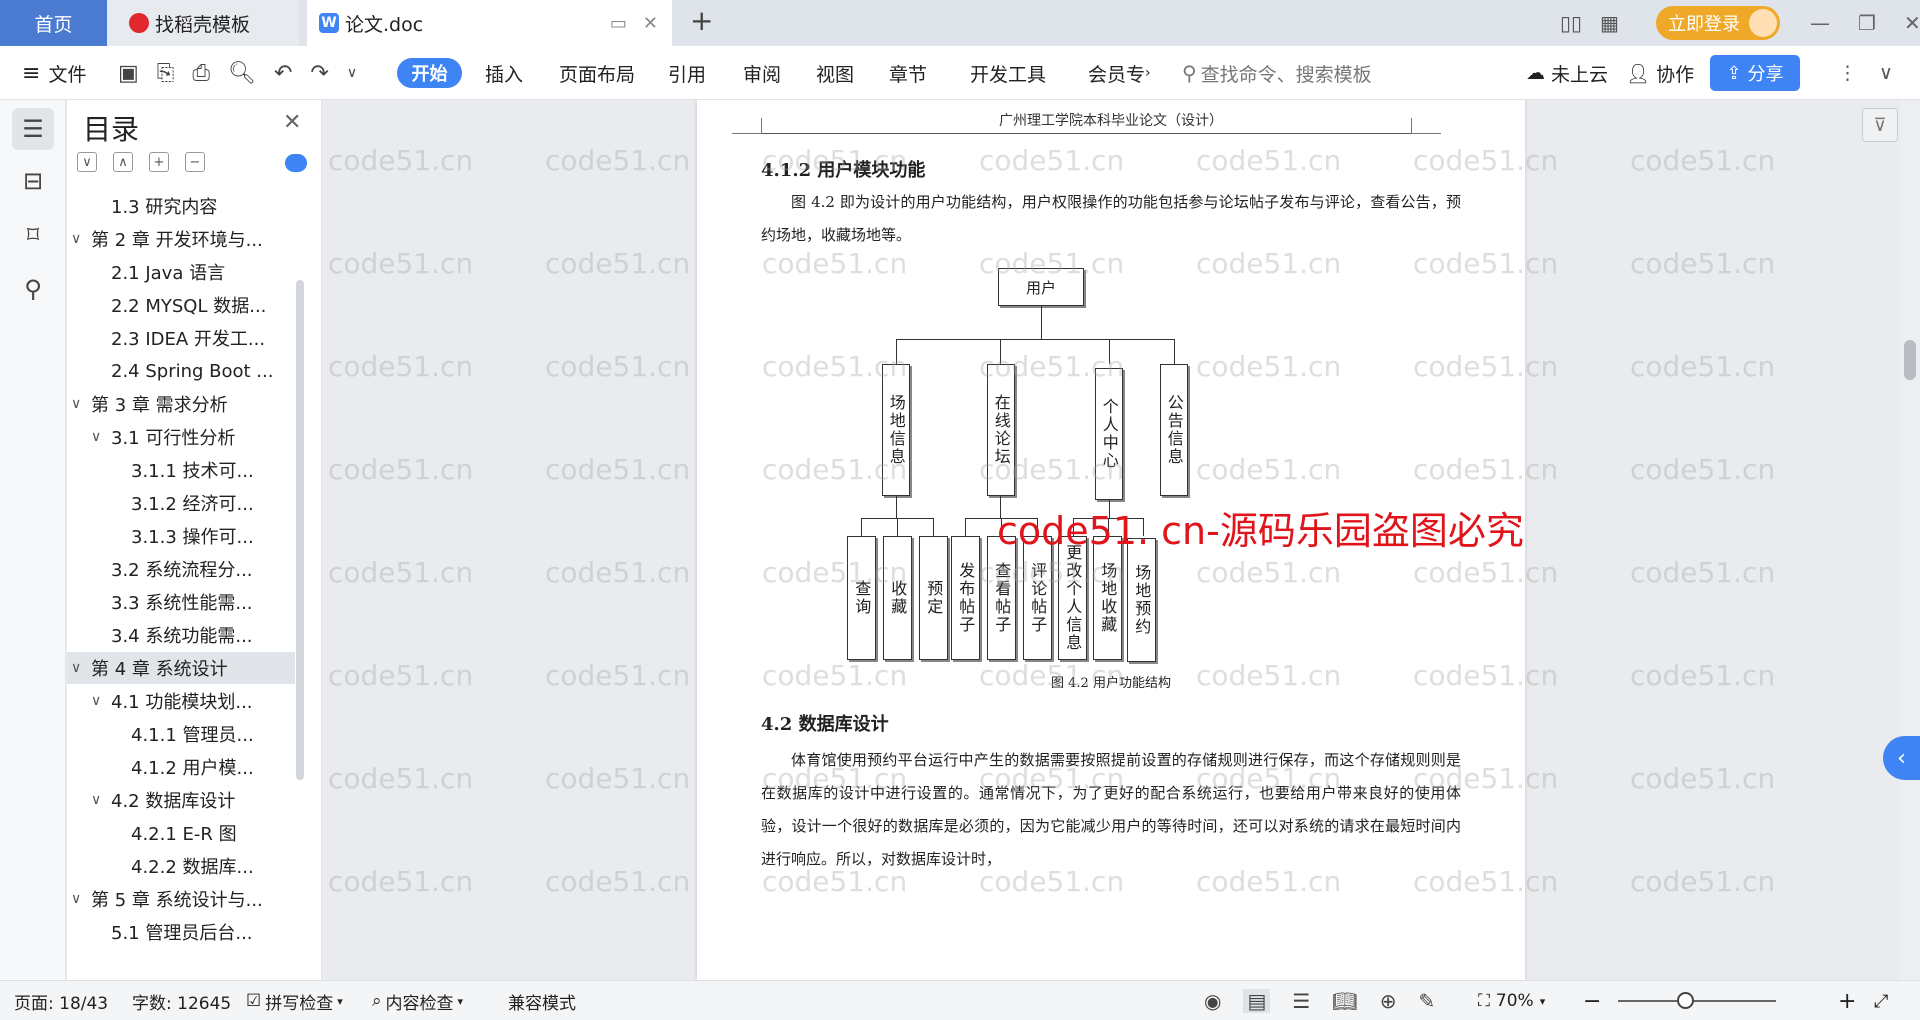 The image size is (1920, 1020). I want to click on tab-insert: 插入, so click(504, 73).